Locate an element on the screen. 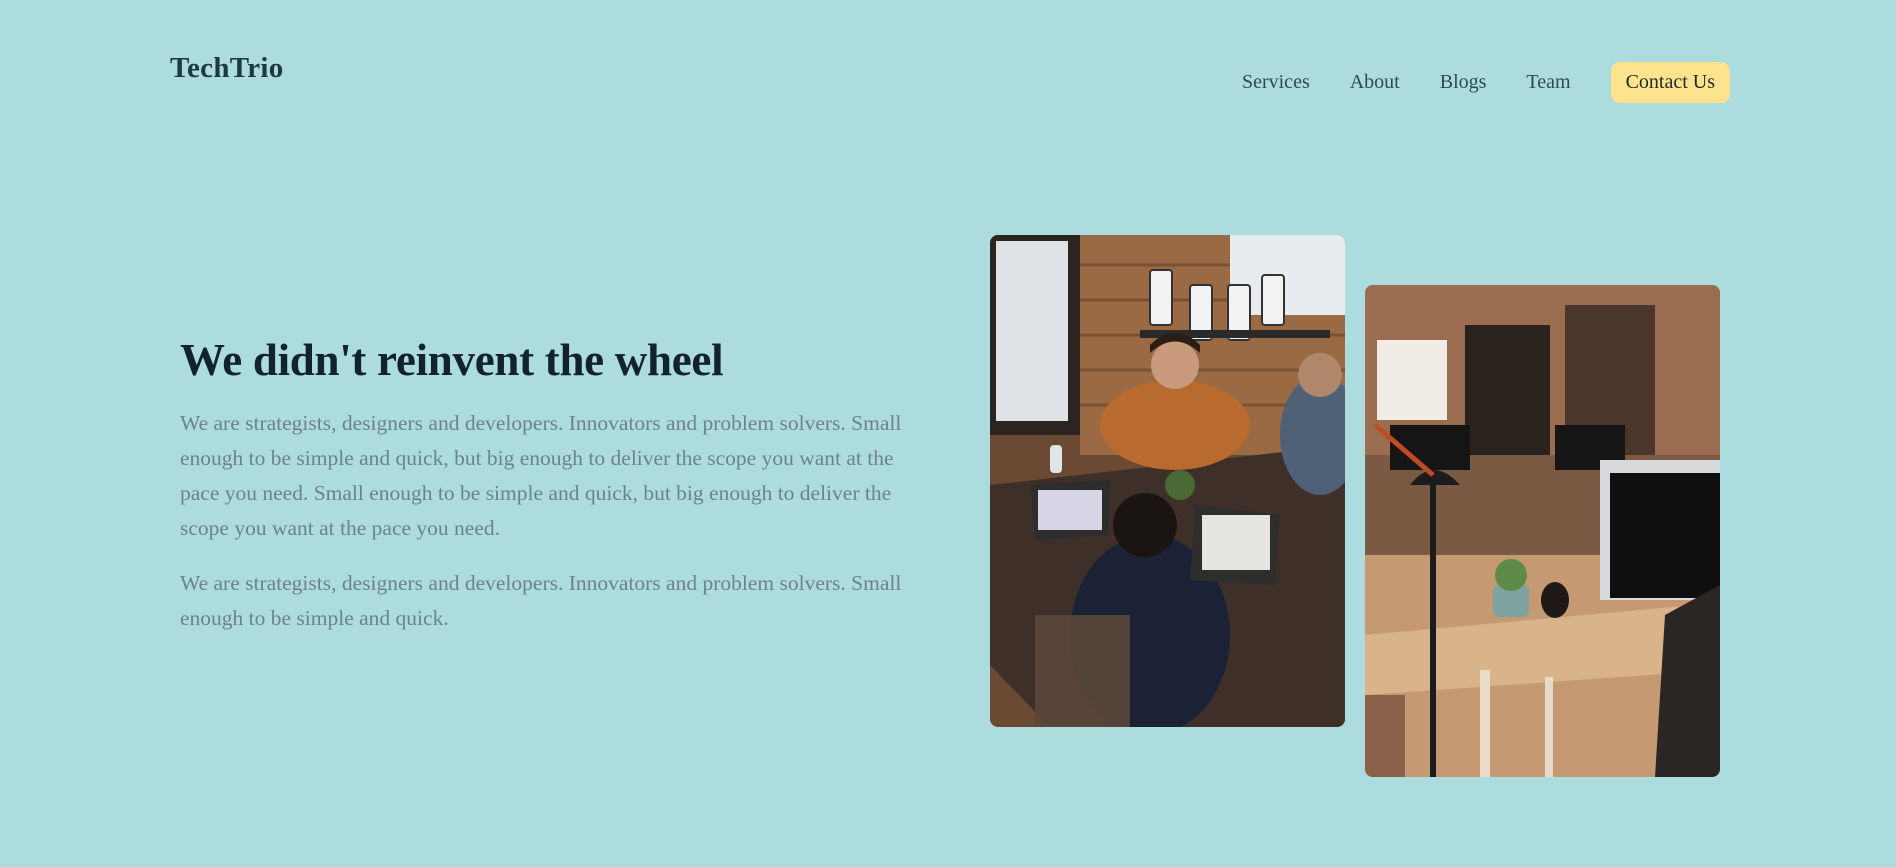 This screenshot has width=1896, height=867. nav-link-about: About is located at coordinates (1375, 82).